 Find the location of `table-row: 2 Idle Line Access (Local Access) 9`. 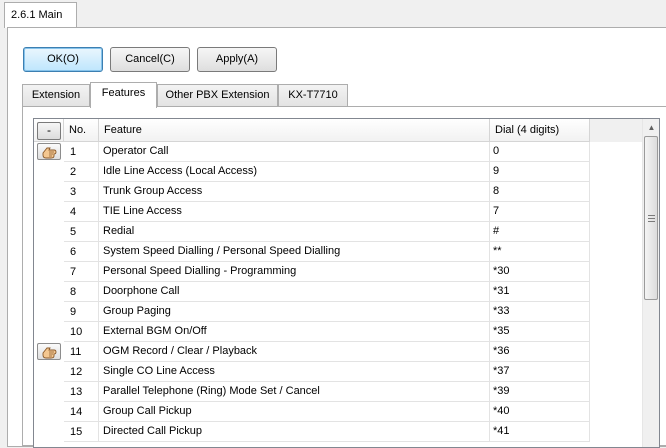

table-row: 2 Idle Line Access (Local Access) 9 is located at coordinates (329, 172).